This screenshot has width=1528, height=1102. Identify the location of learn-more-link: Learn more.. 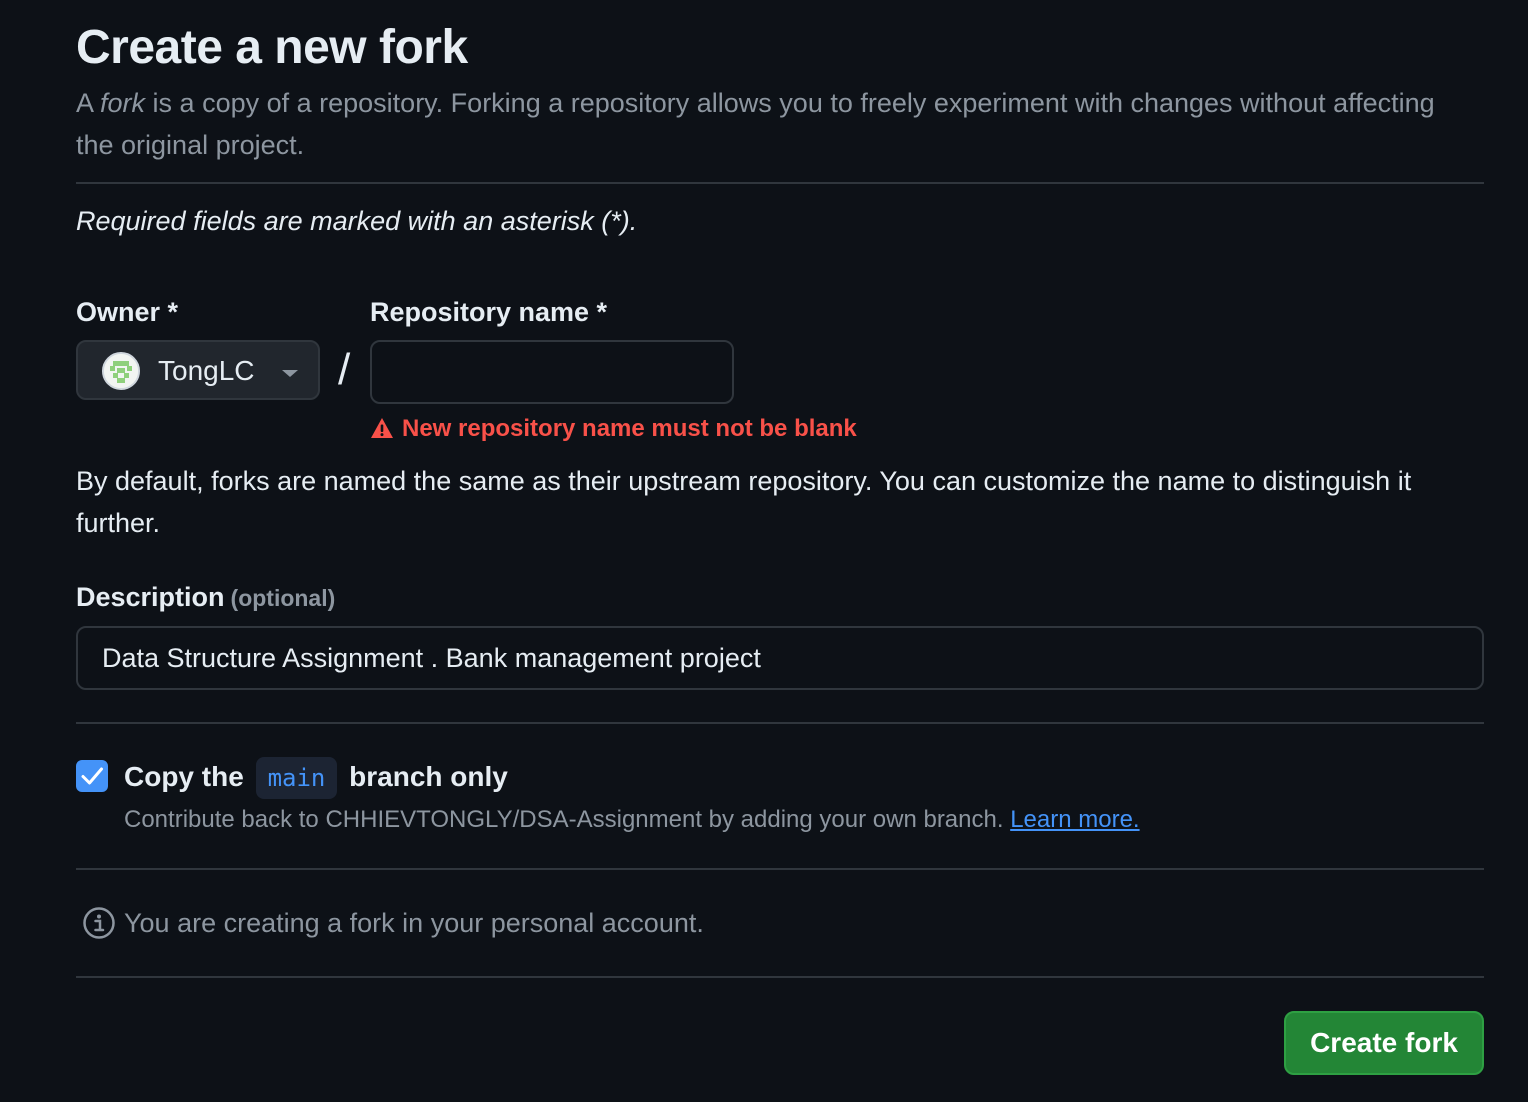
(1074, 819).